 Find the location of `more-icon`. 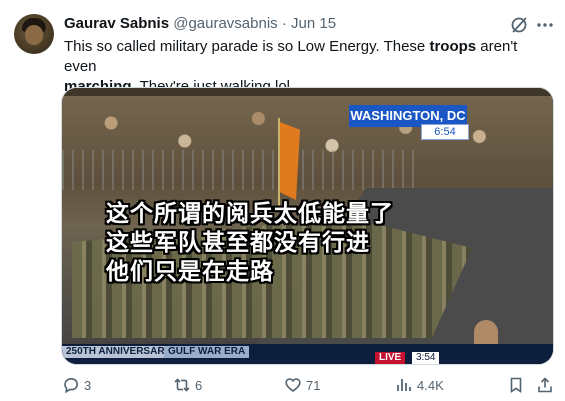

more-icon is located at coordinates (545, 25).